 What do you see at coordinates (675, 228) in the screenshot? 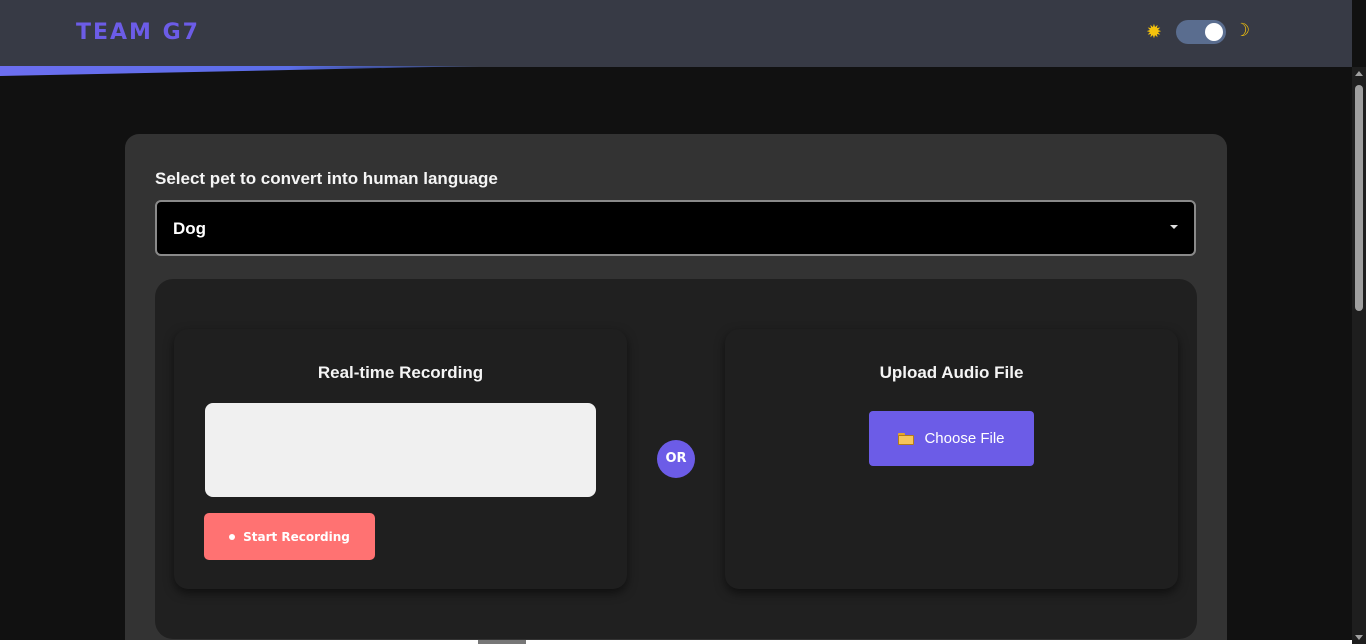
I see `pet-select: Dog` at bounding box center [675, 228].